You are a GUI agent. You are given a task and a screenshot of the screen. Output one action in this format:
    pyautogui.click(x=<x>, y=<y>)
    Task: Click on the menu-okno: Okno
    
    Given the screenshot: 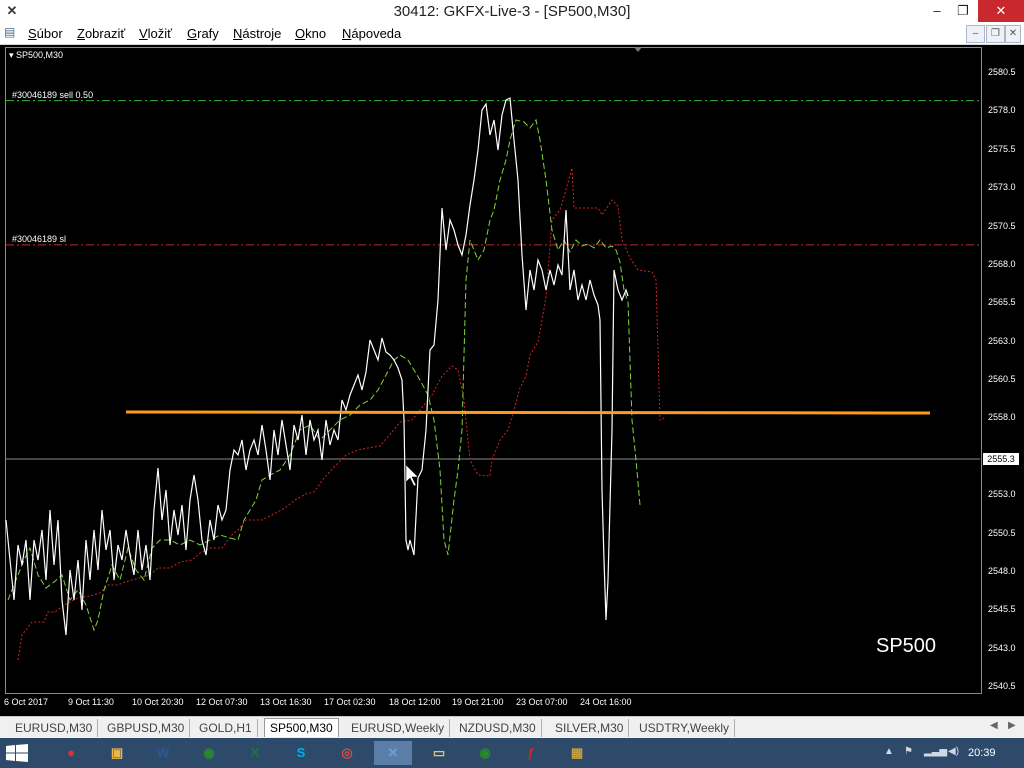 What is the action you would take?
    pyautogui.click(x=310, y=33)
    